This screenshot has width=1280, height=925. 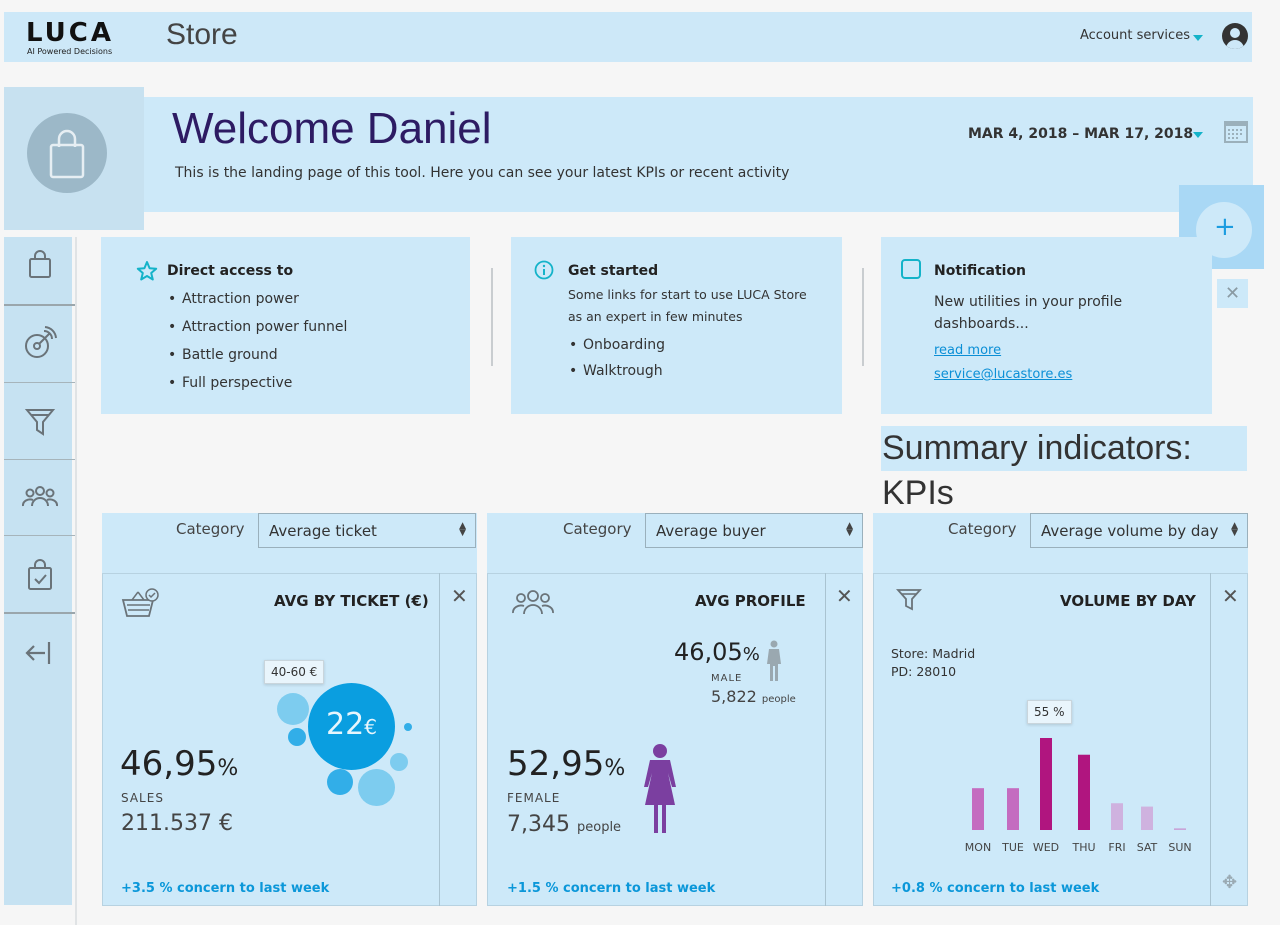 What do you see at coordinates (40, 575) in the screenshot?
I see `bag-check-icon` at bounding box center [40, 575].